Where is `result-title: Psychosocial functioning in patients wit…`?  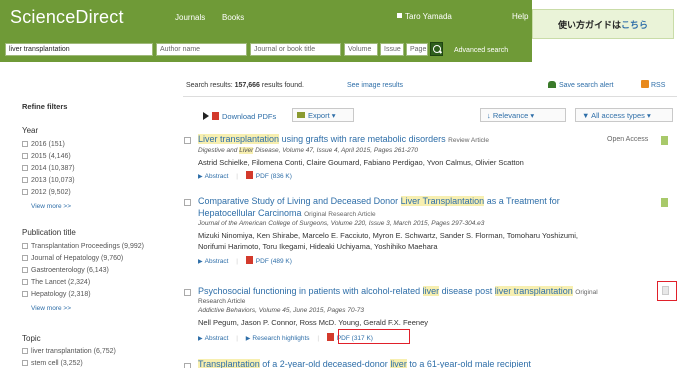 result-title: Psychosocial functioning in patients wit… is located at coordinates (398, 291).